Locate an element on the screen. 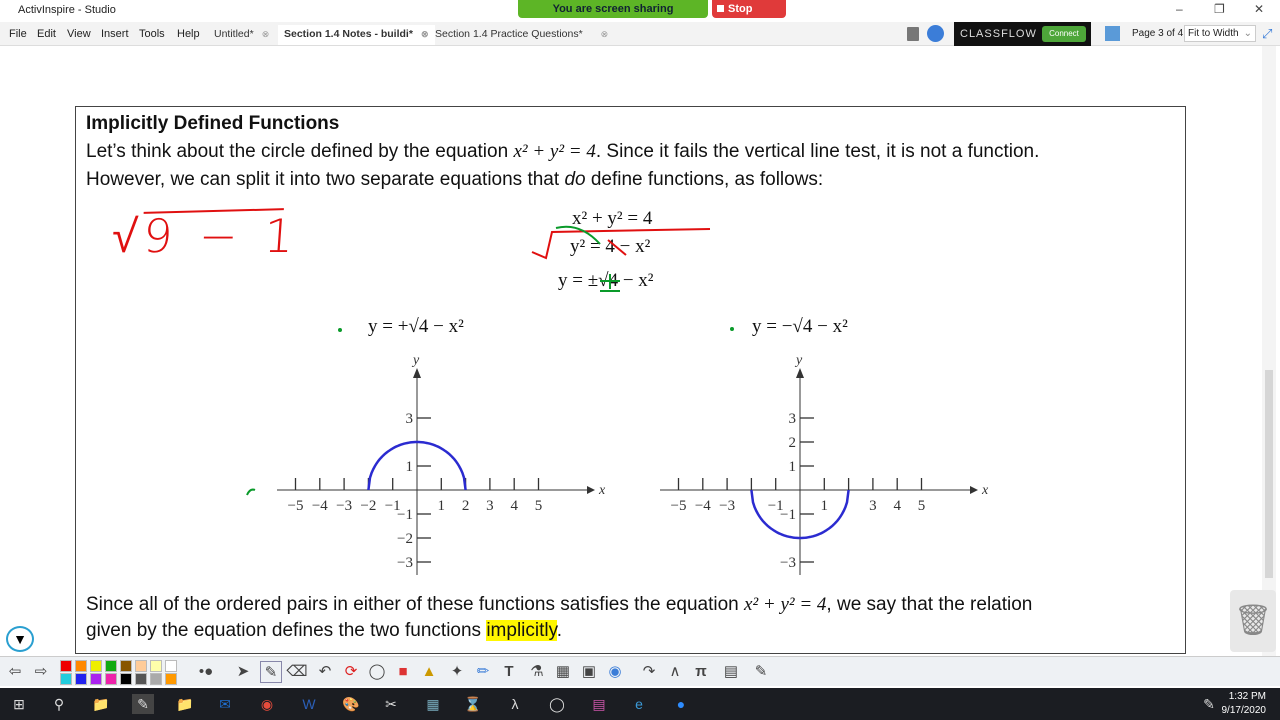  customize-icon: ✎ is located at coordinates (761, 672).